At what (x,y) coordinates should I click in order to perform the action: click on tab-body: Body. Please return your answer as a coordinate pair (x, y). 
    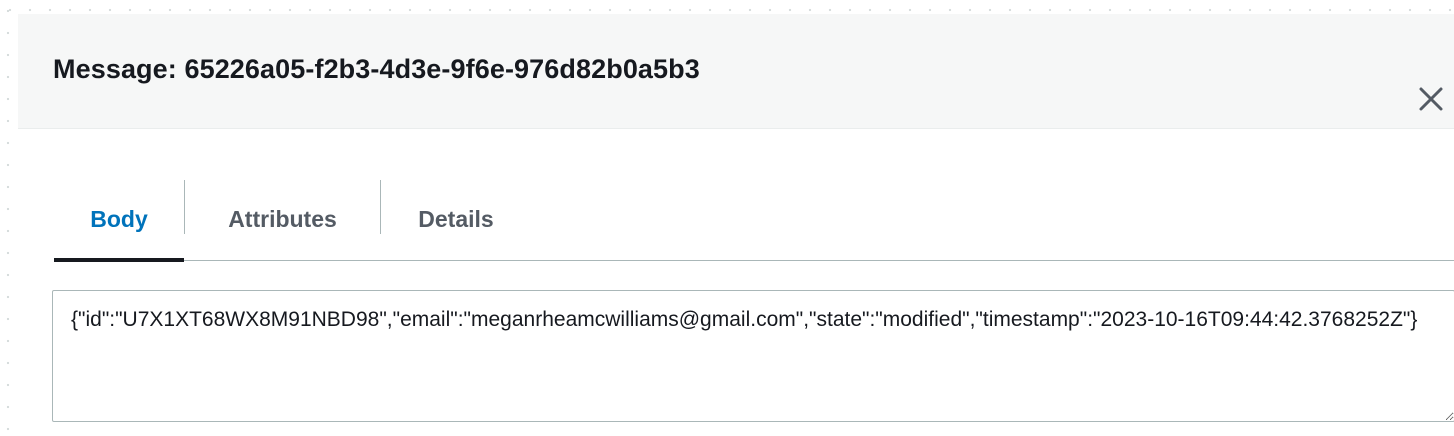
    Looking at the image, I should click on (119, 220).